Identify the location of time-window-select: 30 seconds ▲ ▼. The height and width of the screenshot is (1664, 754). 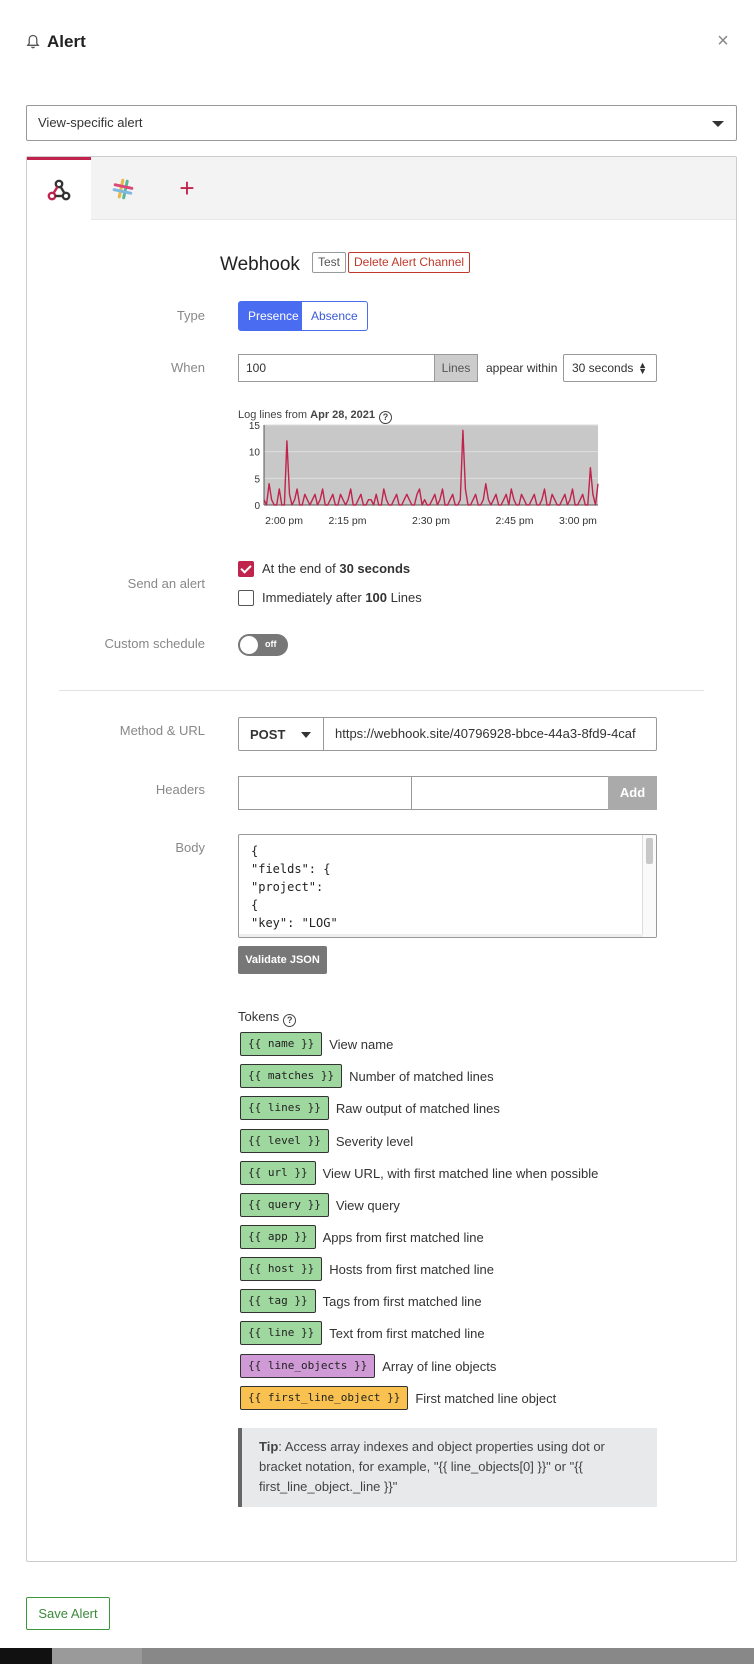
(610, 368).